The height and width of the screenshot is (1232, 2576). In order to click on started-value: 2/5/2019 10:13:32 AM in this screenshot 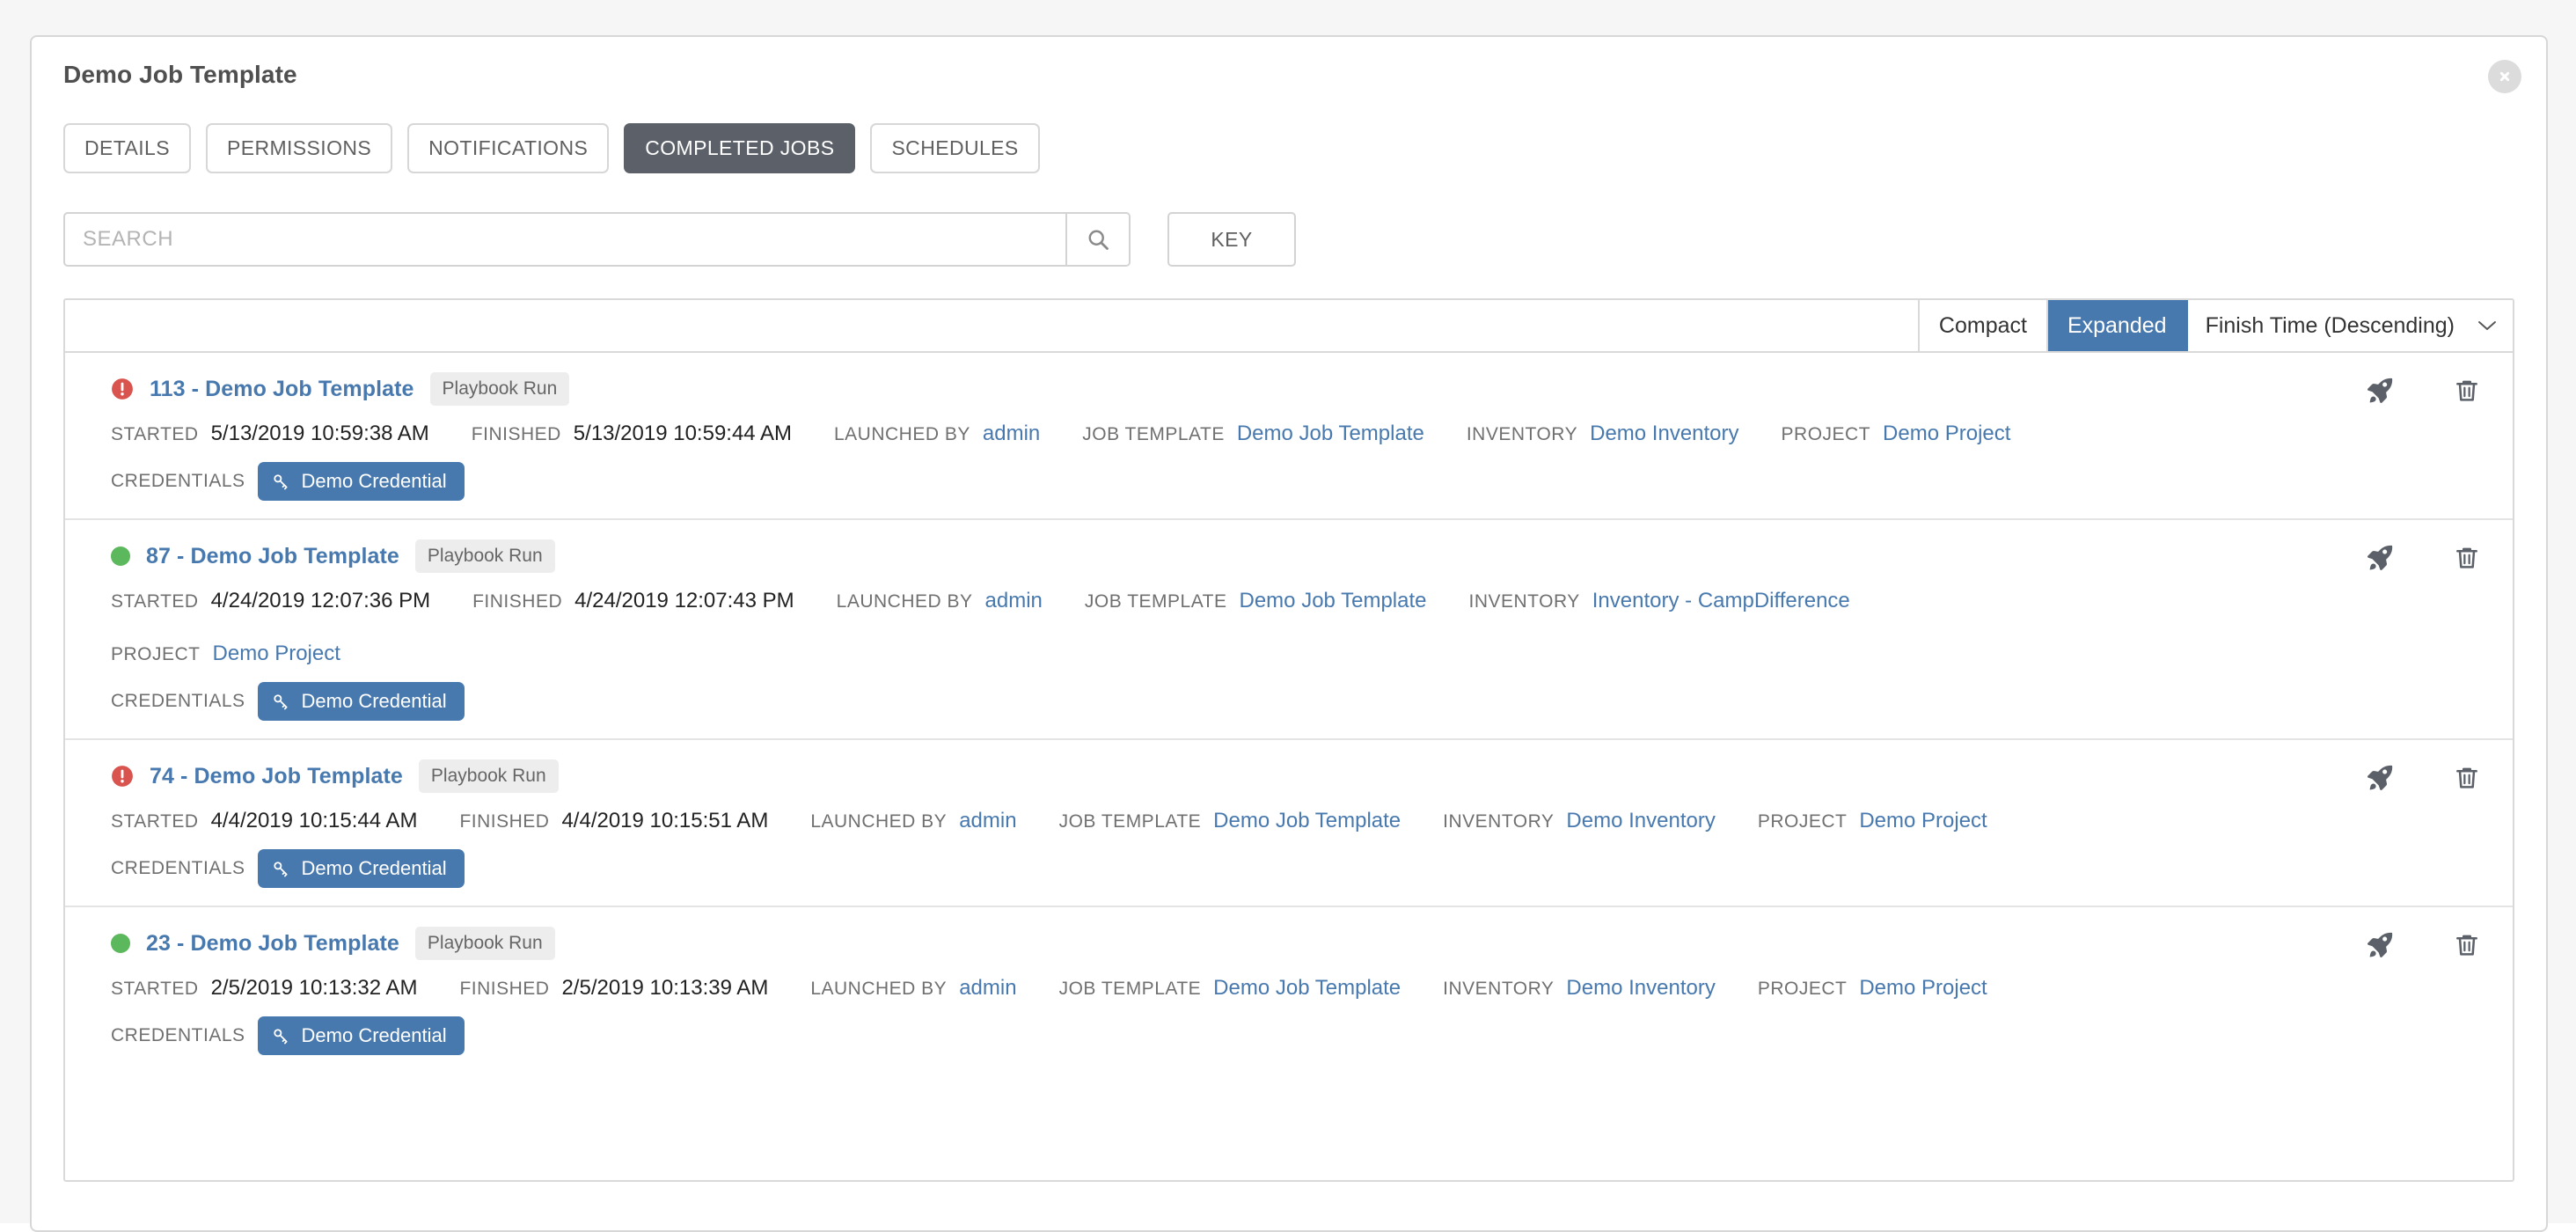, I will do `click(314, 989)`.